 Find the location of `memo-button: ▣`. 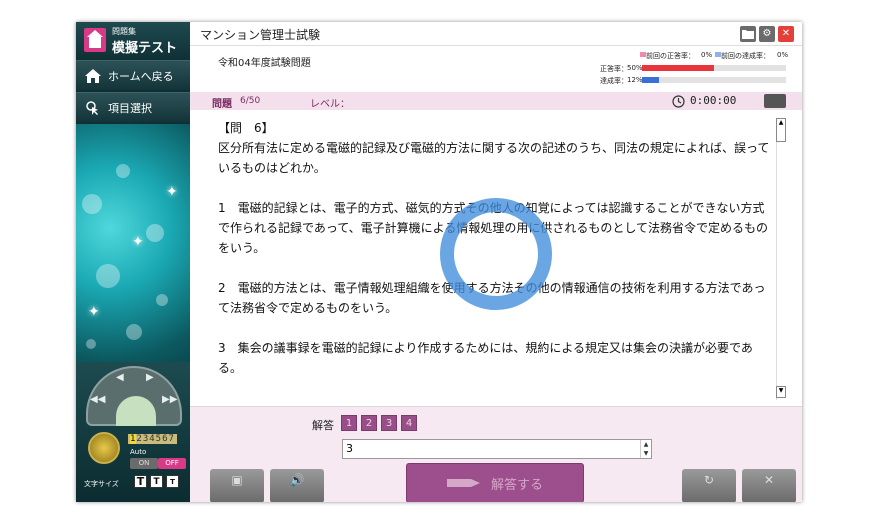

memo-button: ▣ is located at coordinates (237, 485).